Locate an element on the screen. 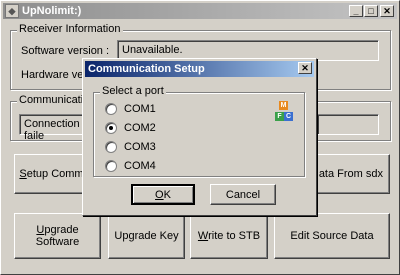 Image resolution: width=400 pixels, height=275 pixels. software-version-label: Software version : is located at coordinates (65, 51).